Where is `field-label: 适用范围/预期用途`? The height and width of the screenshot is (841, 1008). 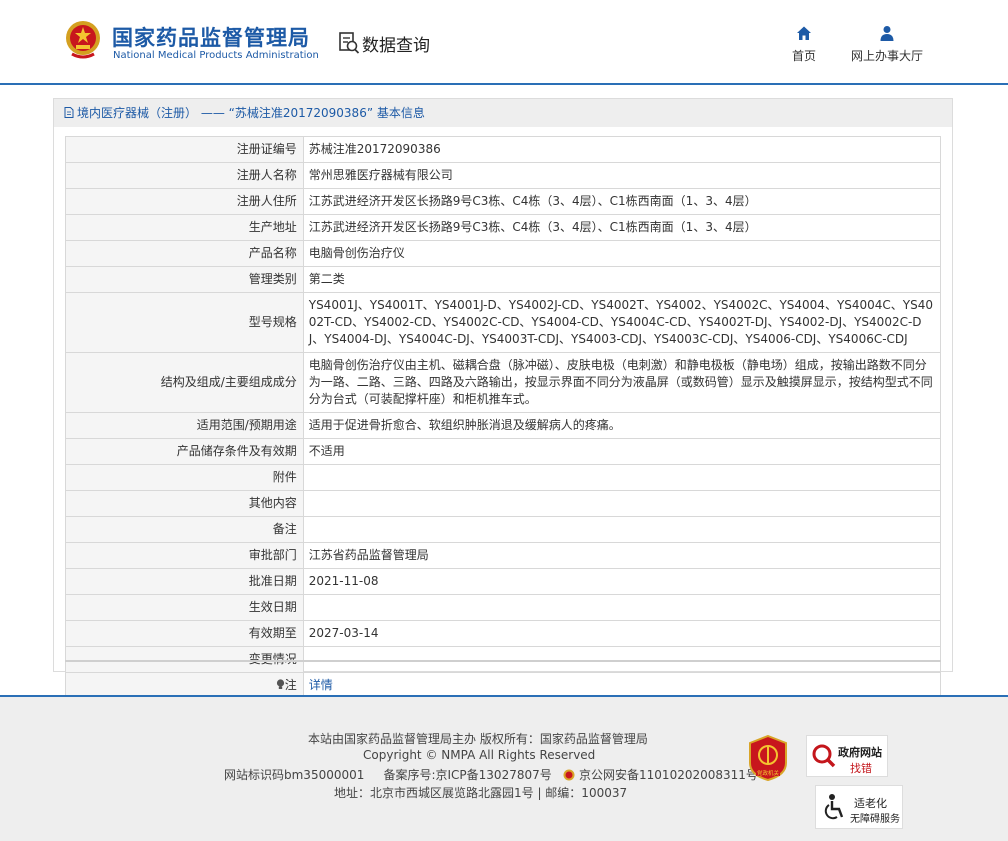 field-label: 适用范围/预期用途 is located at coordinates (184, 425).